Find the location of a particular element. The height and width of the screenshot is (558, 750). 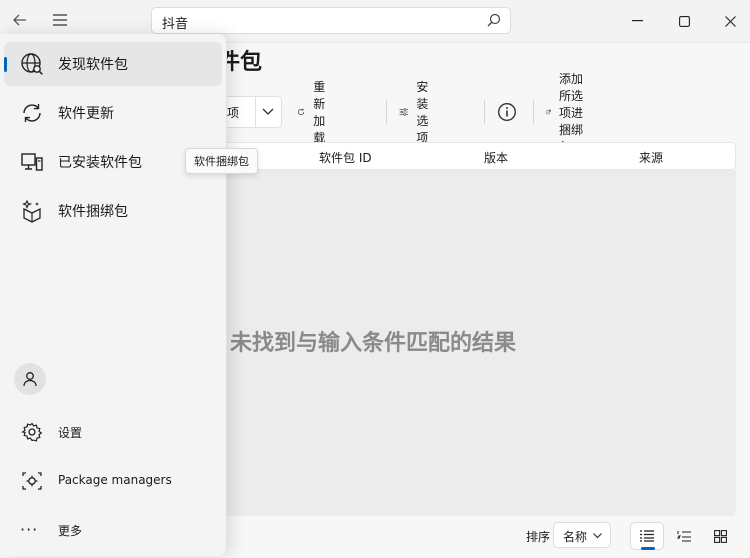

sort-value: 名称 is located at coordinates (575, 537).